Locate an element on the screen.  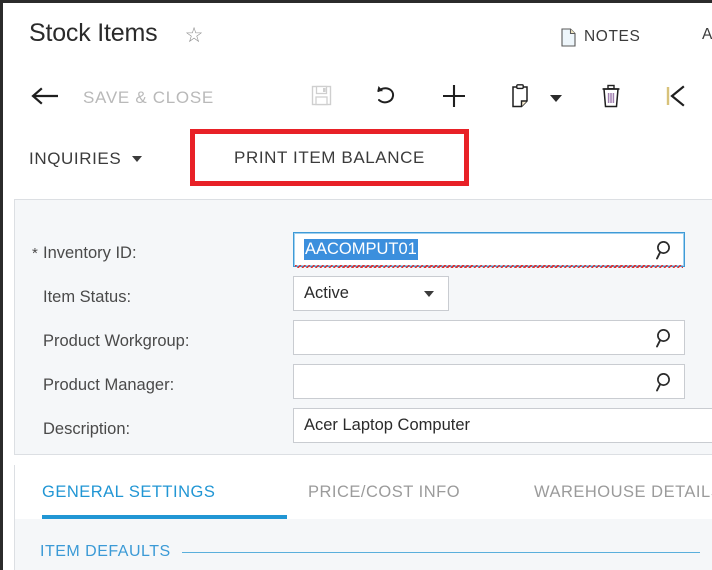
copy-paste-dropdown-button is located at coordinates (556, 98).